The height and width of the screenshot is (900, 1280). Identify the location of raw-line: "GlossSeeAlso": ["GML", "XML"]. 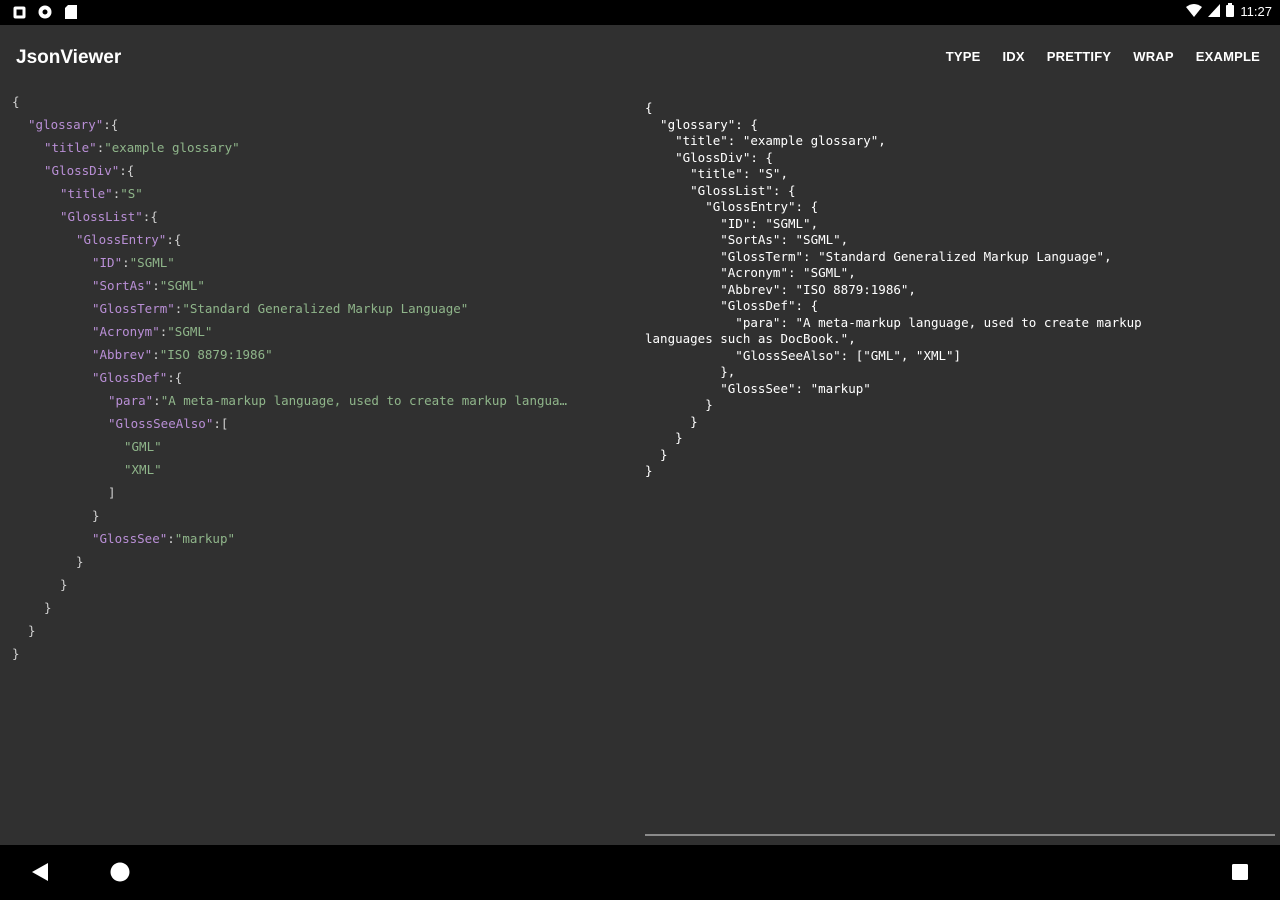
(803, 355).